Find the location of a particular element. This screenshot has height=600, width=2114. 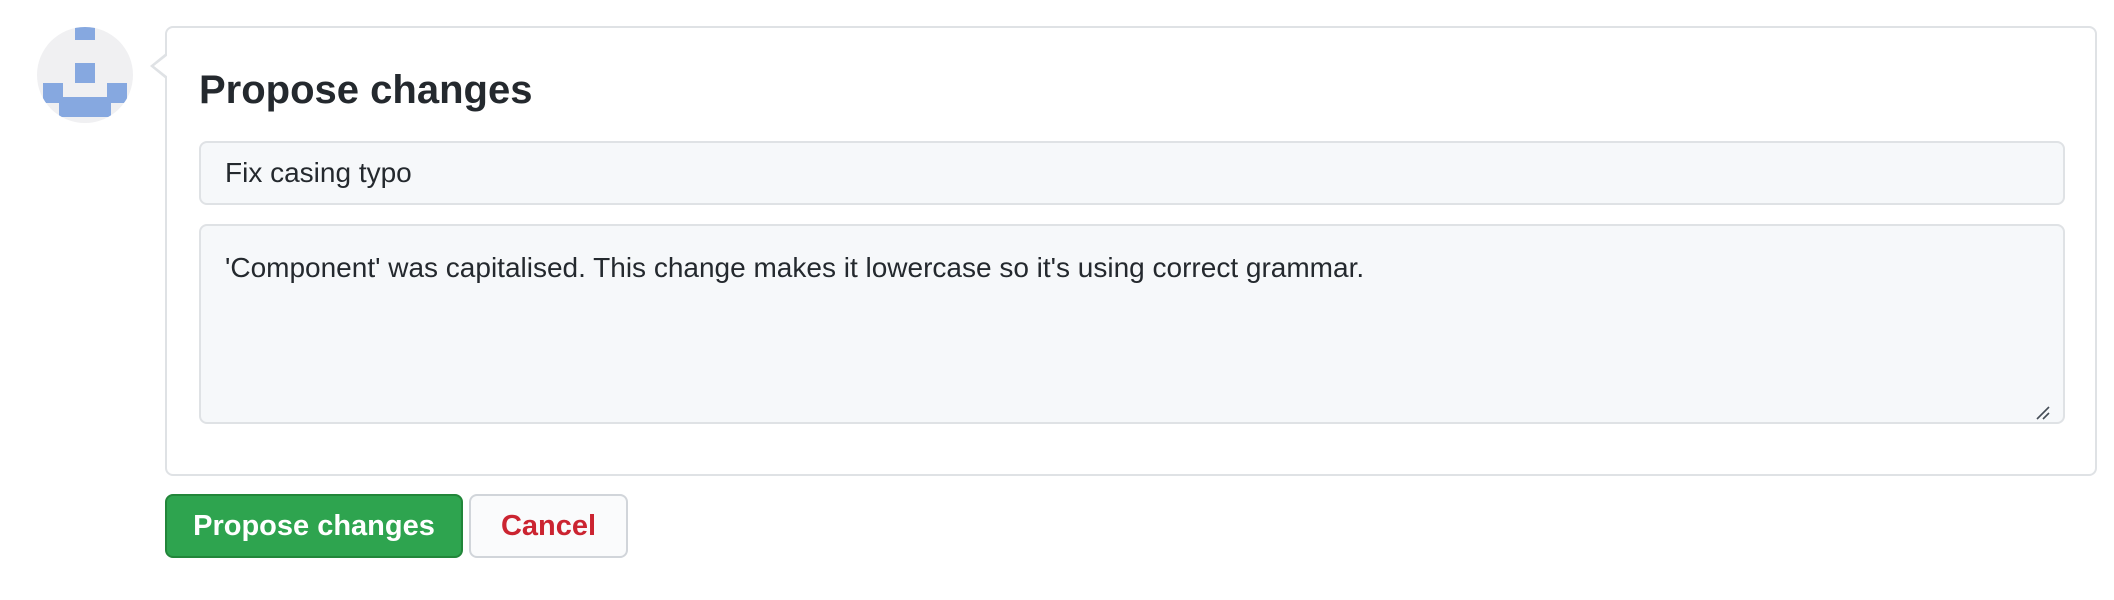

commit-summary-input is located at coordinates (1132, 173).